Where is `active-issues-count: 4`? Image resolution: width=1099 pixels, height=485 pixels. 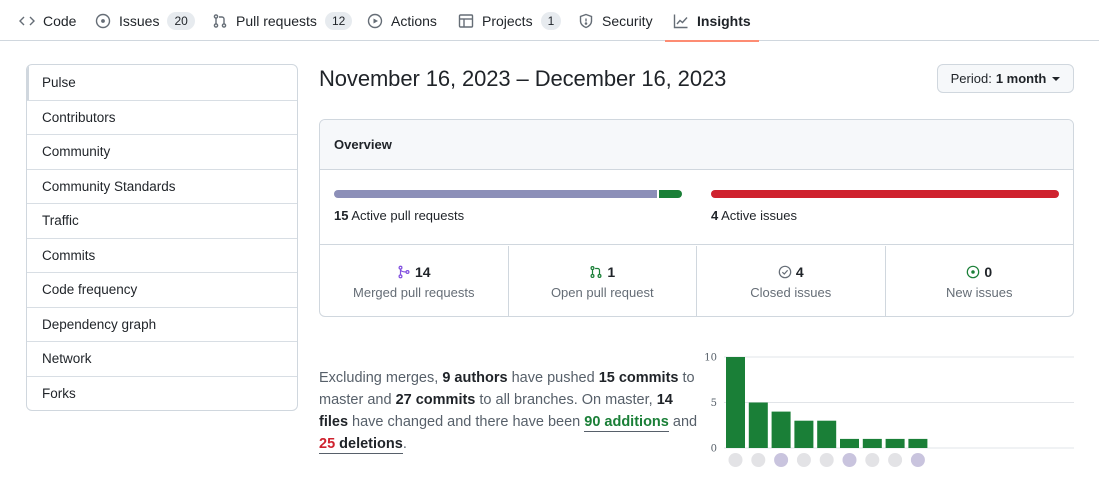 active-issues-count: 4 is located at coordinates (715, 215).